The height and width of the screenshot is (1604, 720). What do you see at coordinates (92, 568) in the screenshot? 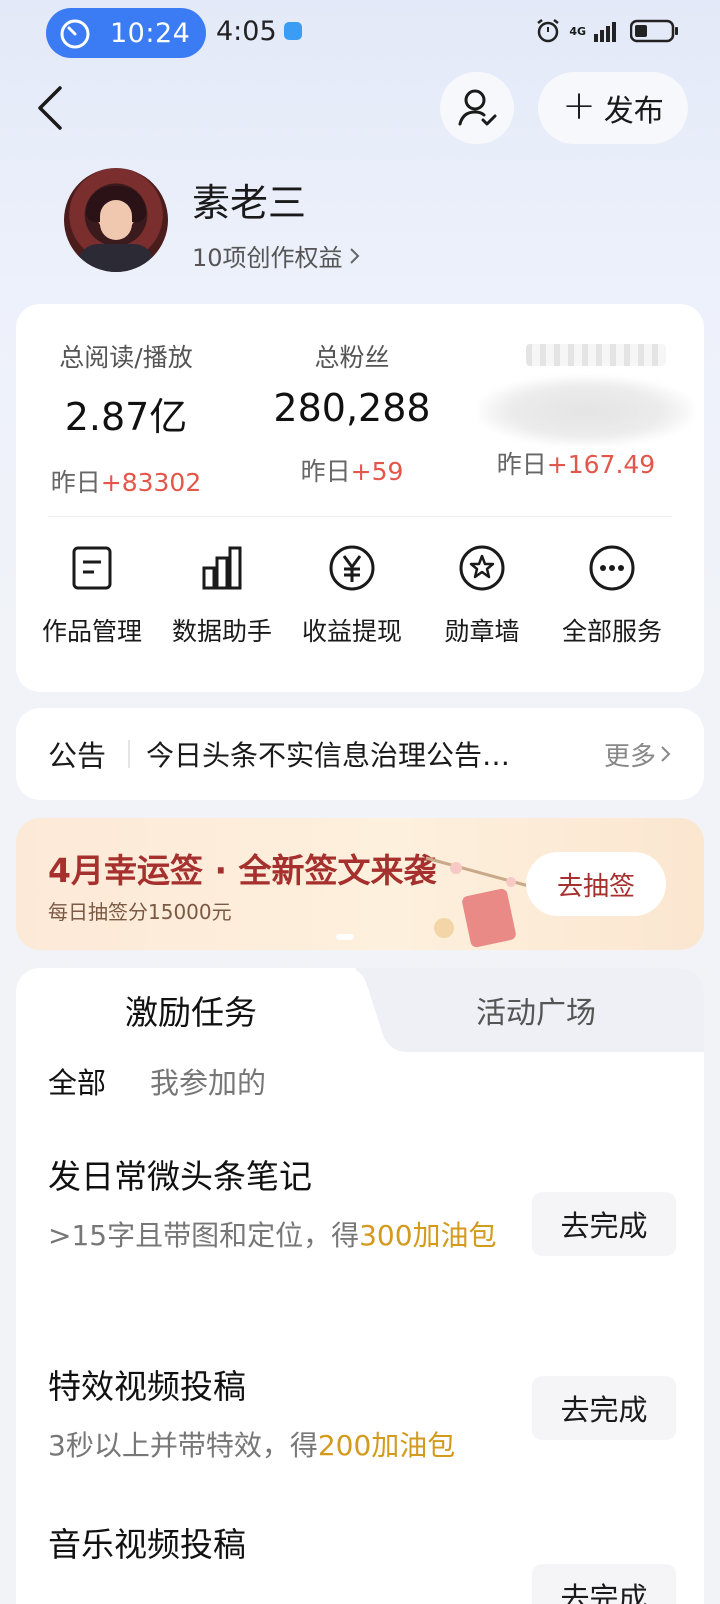
I see `document-icon` at bounding box center [92, 568].